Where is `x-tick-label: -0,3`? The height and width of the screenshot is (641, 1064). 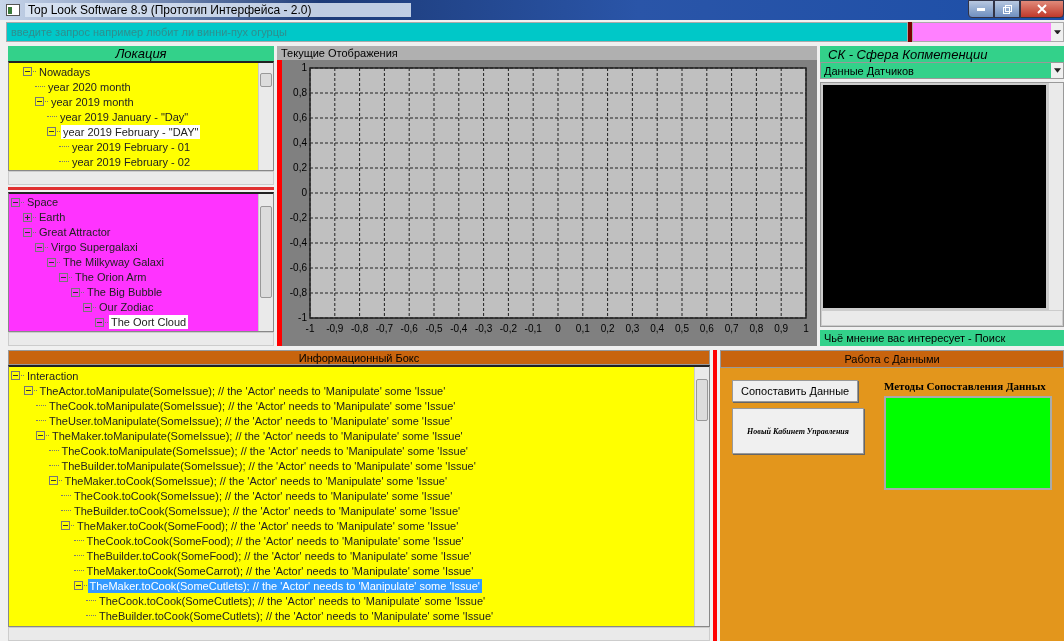 x-tick-label: -0,3 is located at coordinates (484, 328).